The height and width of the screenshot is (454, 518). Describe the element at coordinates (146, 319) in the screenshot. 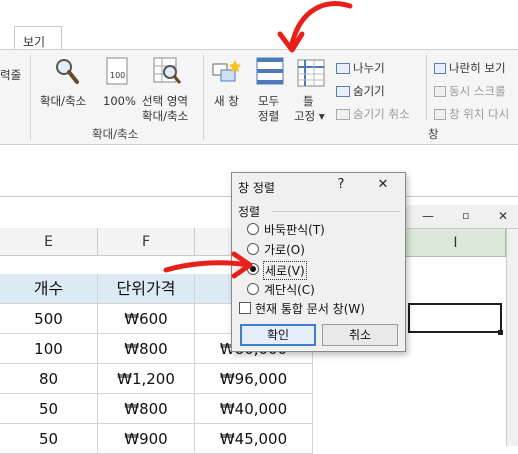

I see `table-cell: ₩600` at that location.